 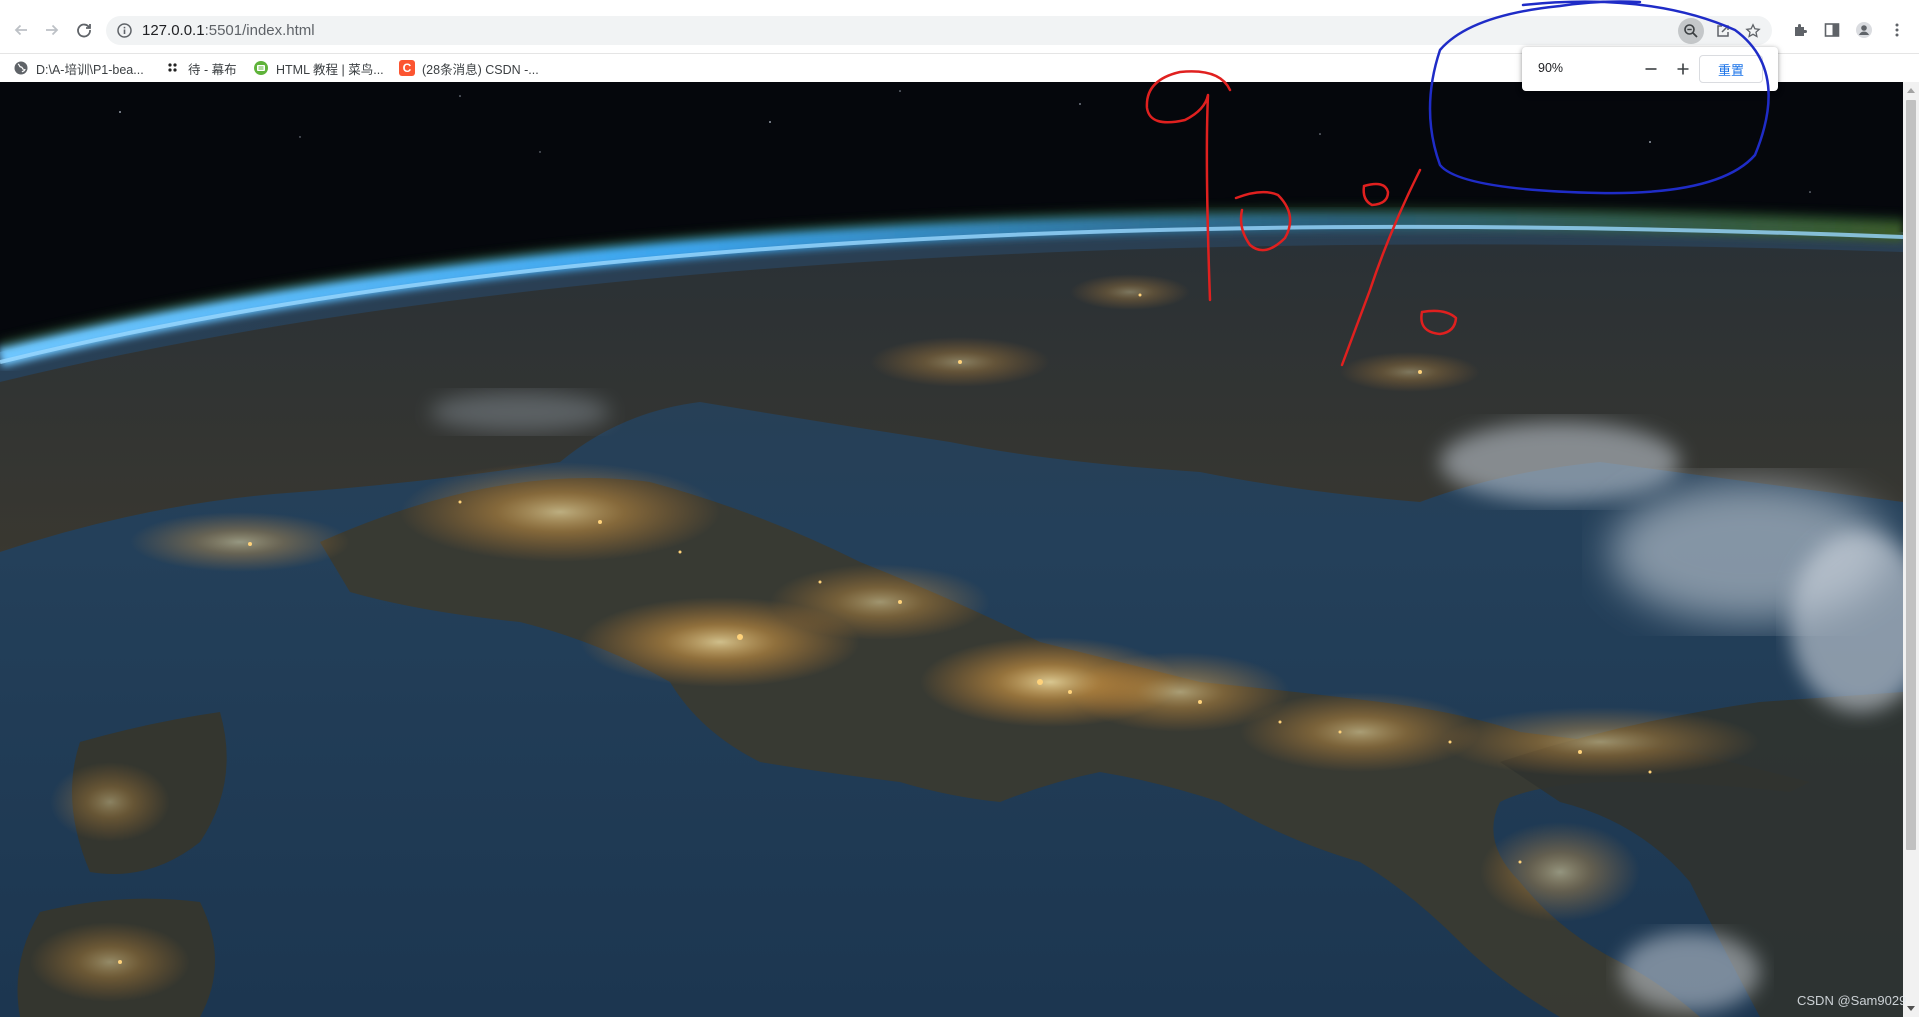 What do you see at coordinates (173, 68) in the screenshot?
I see `mubu-icon` at bounding box center [173, 68].